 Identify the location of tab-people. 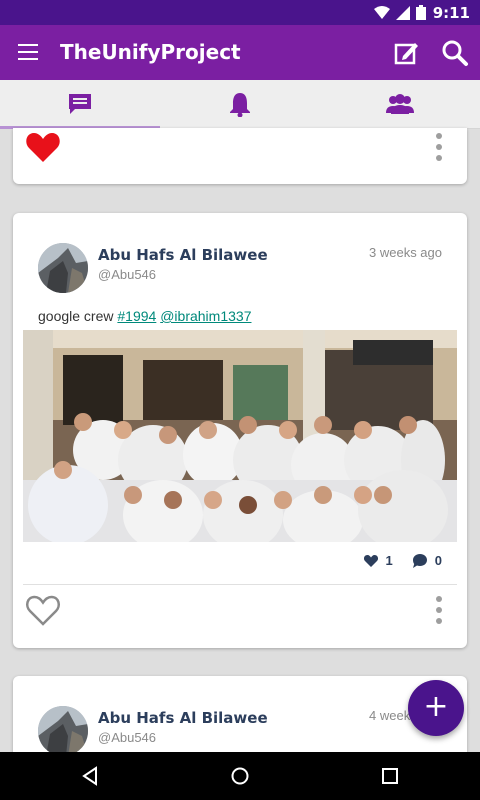
(400, 104).